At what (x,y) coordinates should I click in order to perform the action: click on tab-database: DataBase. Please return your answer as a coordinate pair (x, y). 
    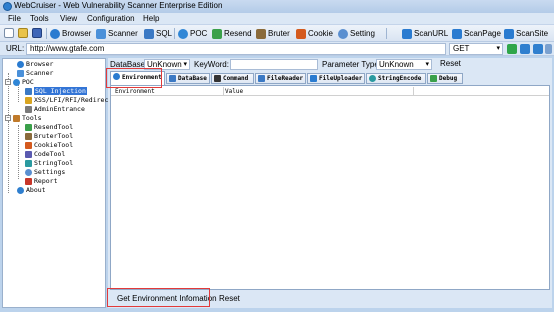
    Looking at the image, I should click on (188, 78).